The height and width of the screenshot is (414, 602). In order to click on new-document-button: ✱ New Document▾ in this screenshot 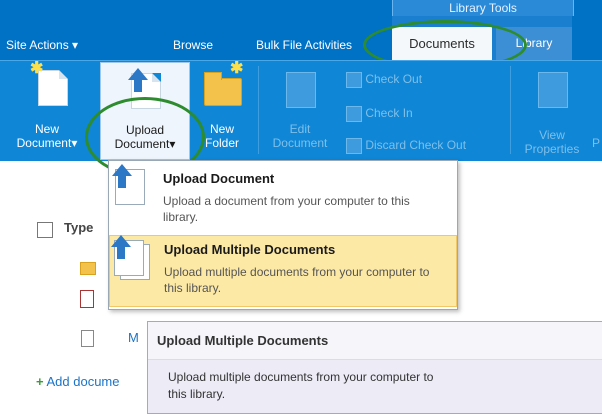, I will do `click(47, 109)`.